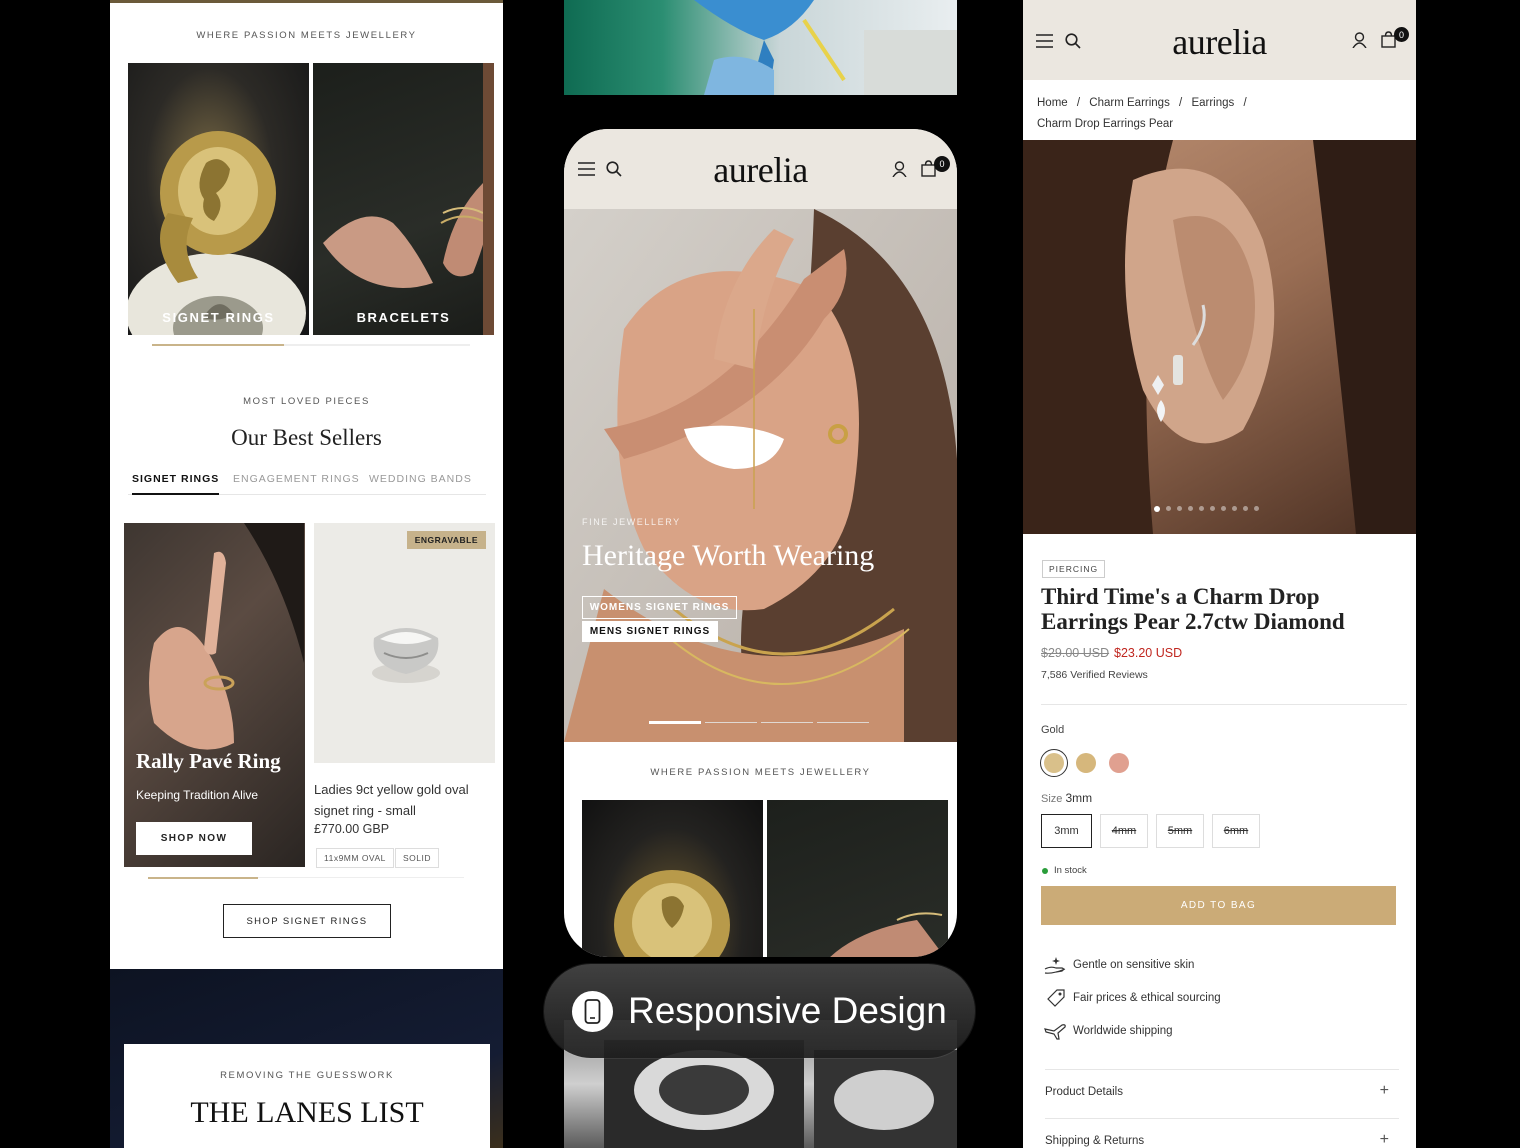 Image resolution: width=1520 pixels, height=1148 pixels. I want to click on section-title: Our Best Sellers, so click(306, 437).